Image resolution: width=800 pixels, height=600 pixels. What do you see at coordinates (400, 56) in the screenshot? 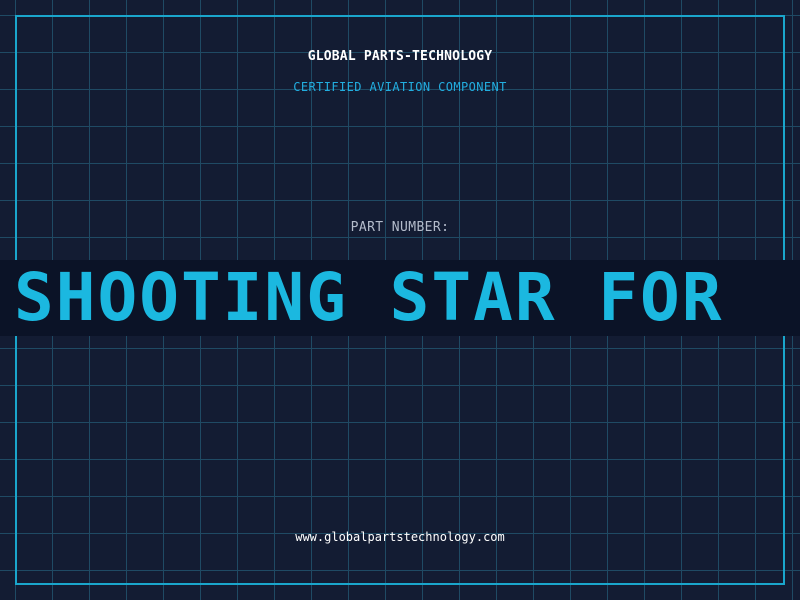
I see `brand-title: GLOBAL PARTS-TECHNOLOGY` at bounding box center [400, 56].